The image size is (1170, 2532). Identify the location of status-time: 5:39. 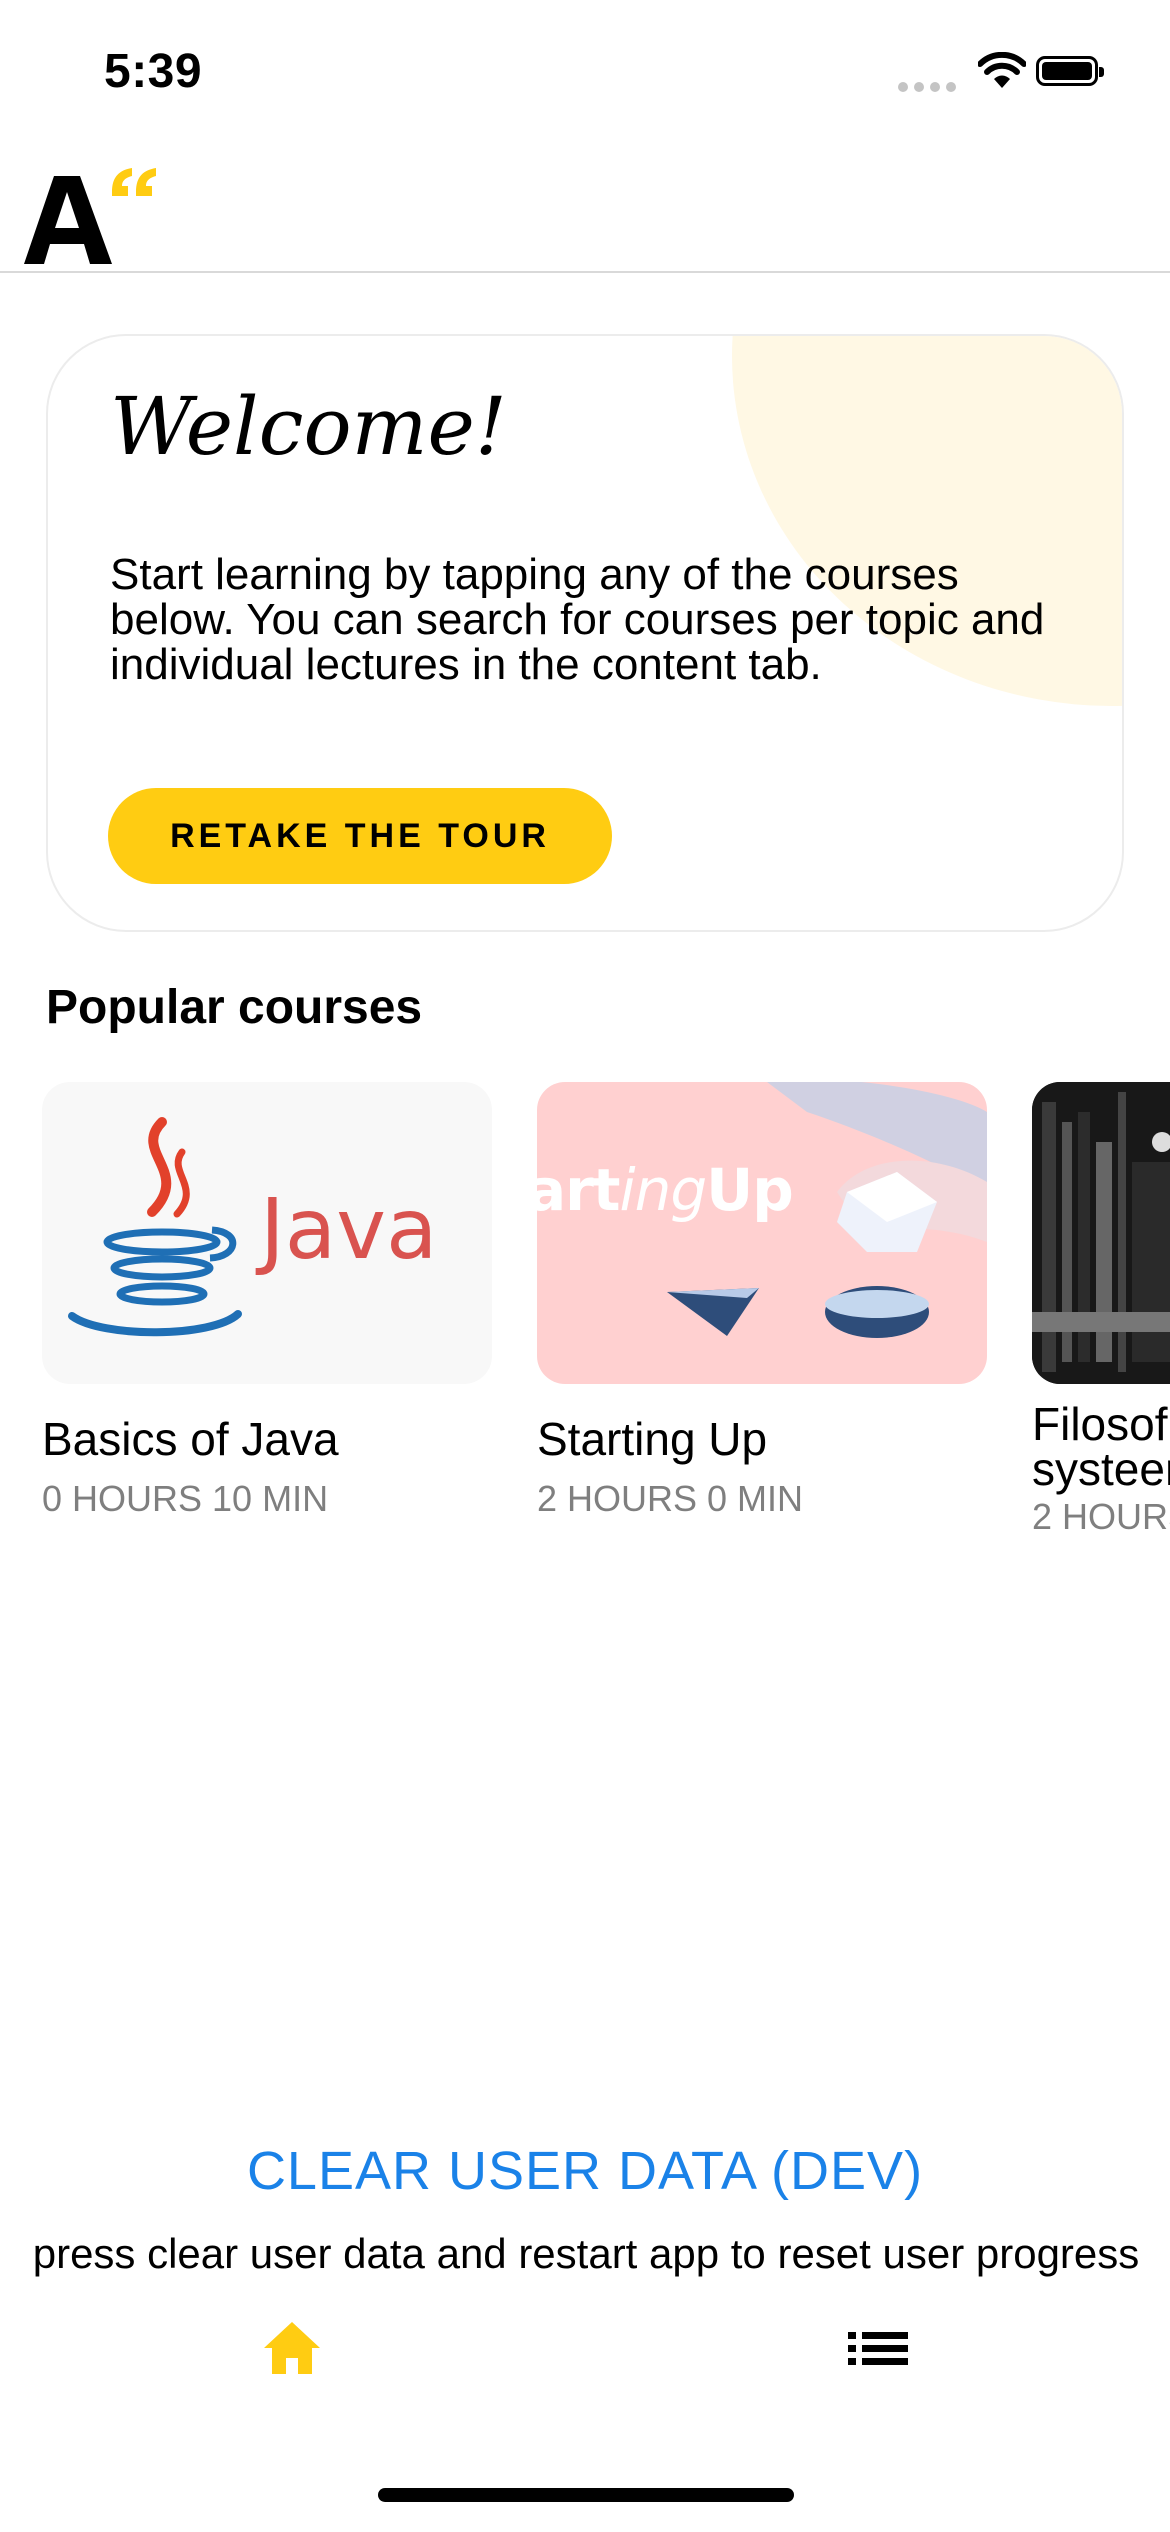
(153, 71).